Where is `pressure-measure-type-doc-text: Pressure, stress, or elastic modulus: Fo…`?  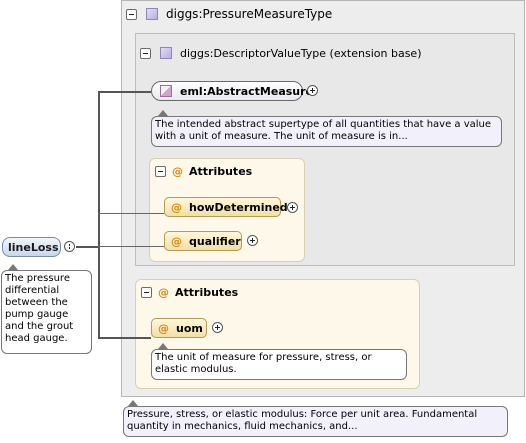
pressure-measure-type-doc-text: Pressure, stress, or elastic modulus: Fo… is located at coordinates (302, 420).